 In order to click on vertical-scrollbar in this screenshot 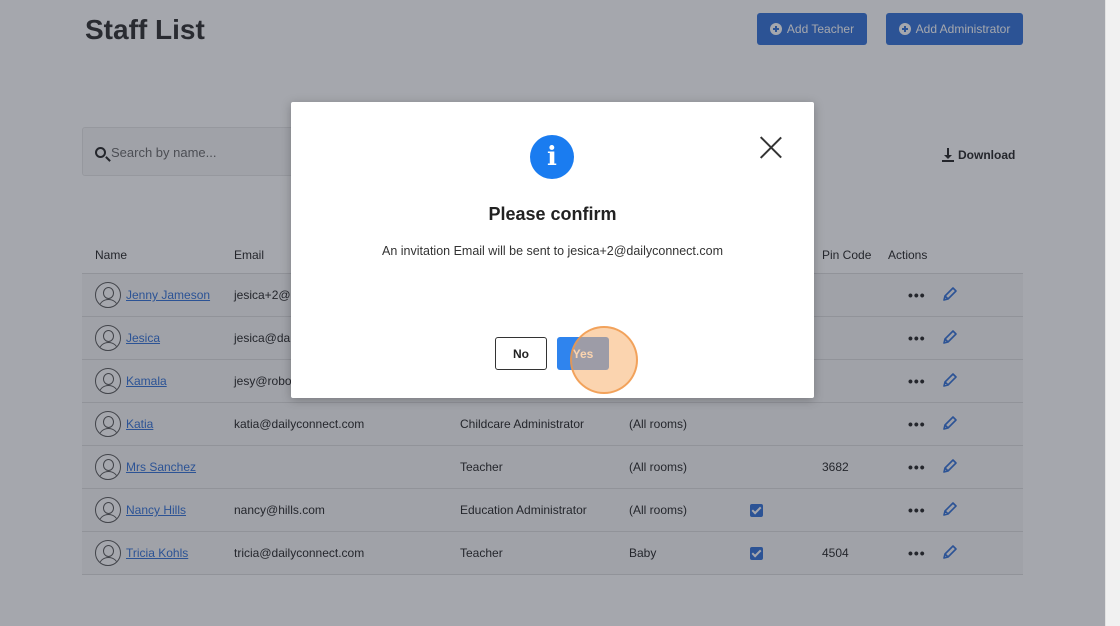, I will do `click(1112, 313)`.